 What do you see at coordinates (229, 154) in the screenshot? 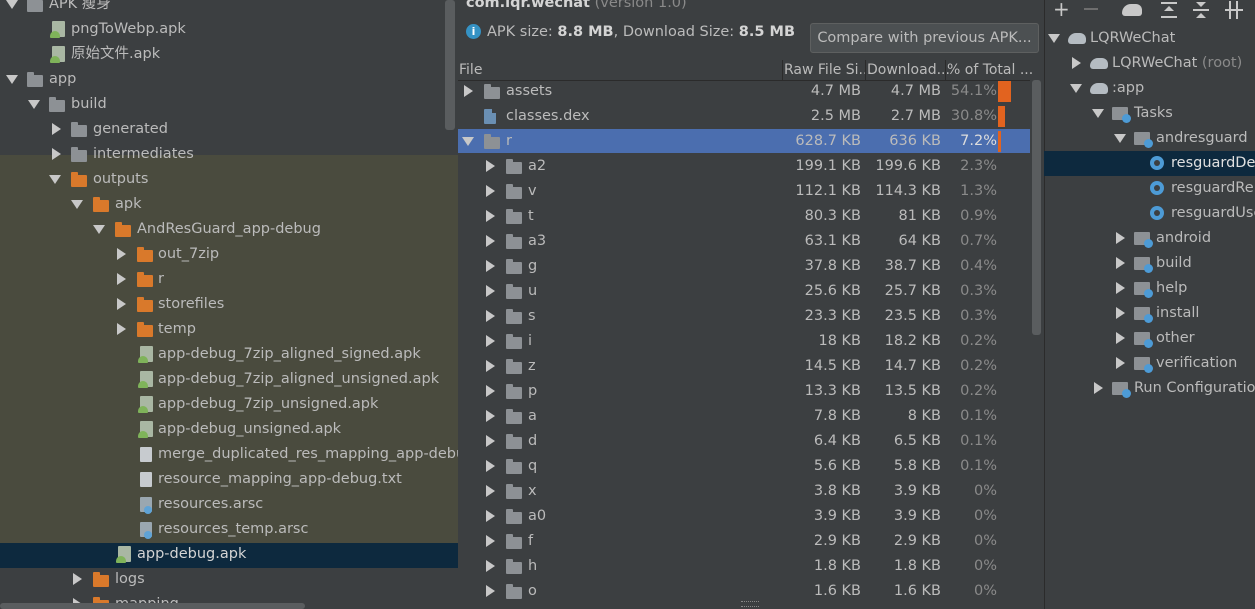
I see `tree-row-intermediates: intermediates` at bounding box center [229, 154].